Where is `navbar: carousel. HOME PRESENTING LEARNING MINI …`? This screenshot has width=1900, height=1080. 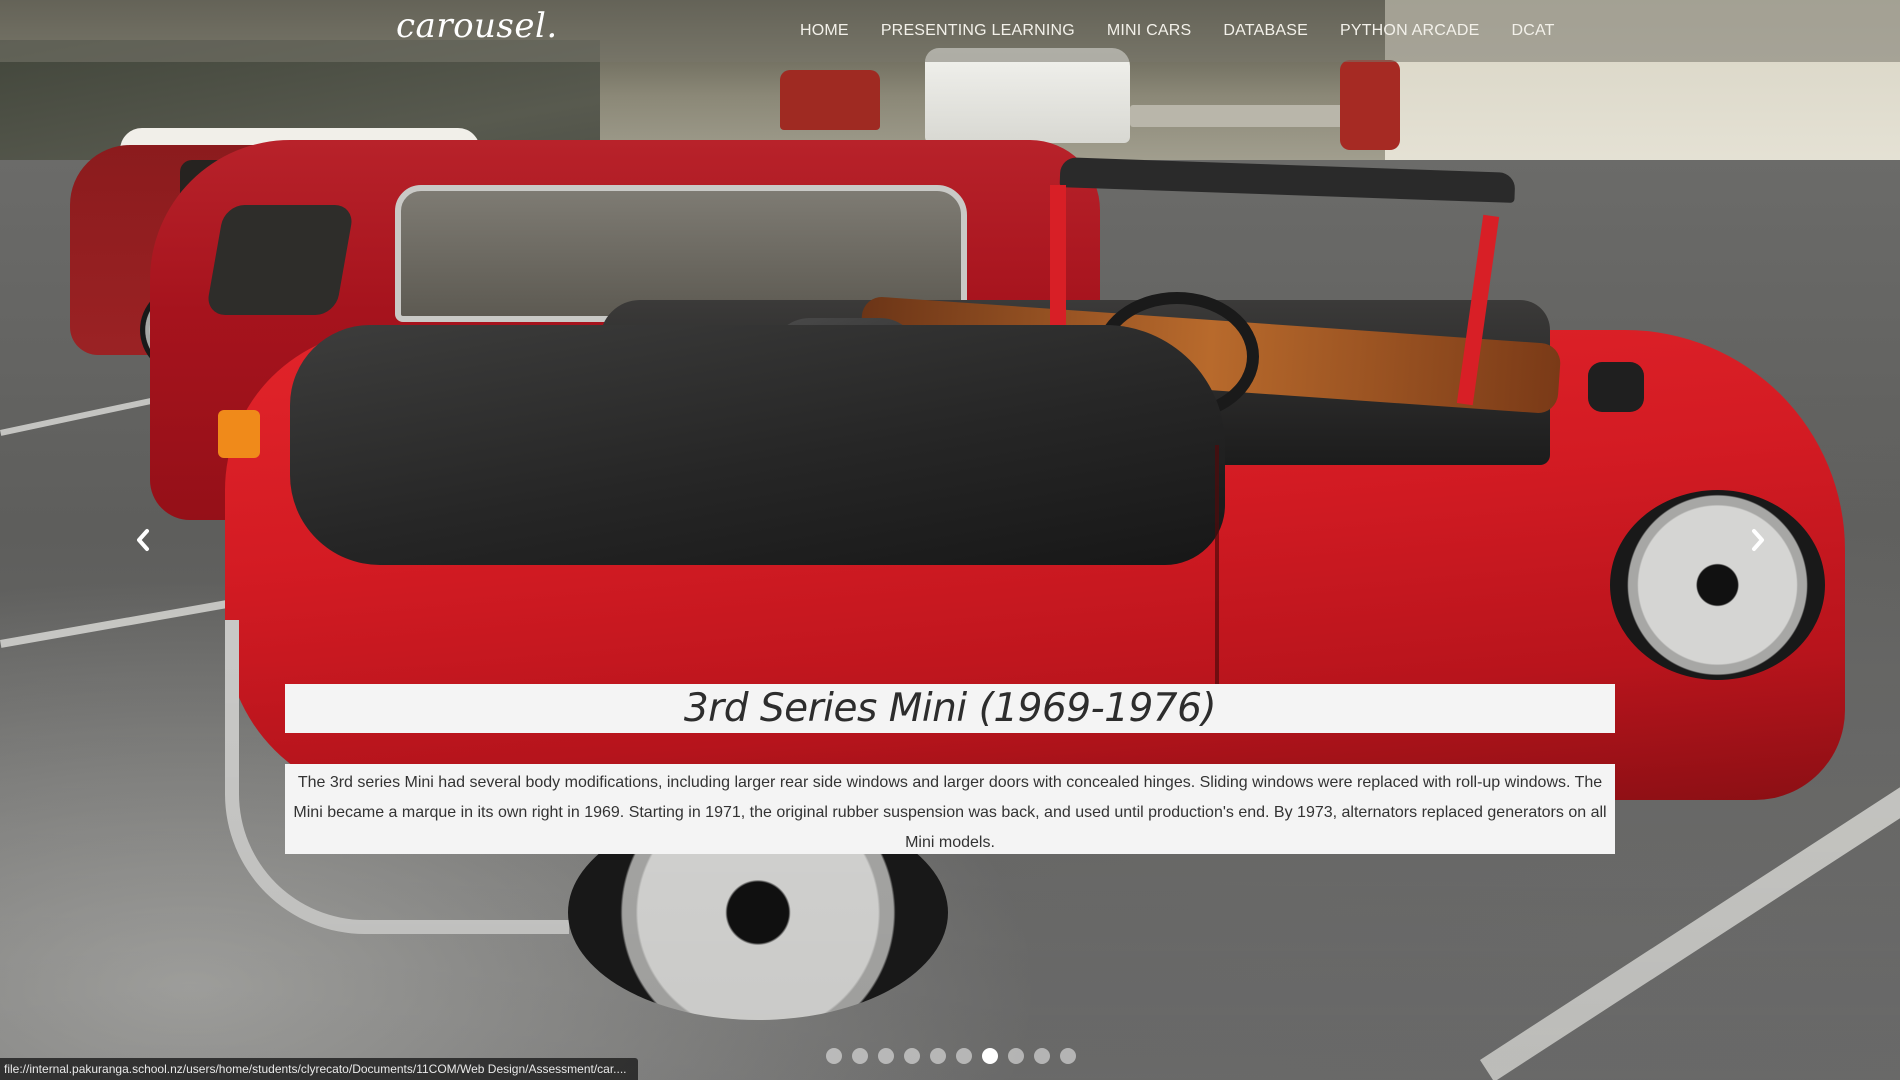
navbar: carousel. HOME PRESENTING LEARNING MINI … is located at coordinates (950, 31).